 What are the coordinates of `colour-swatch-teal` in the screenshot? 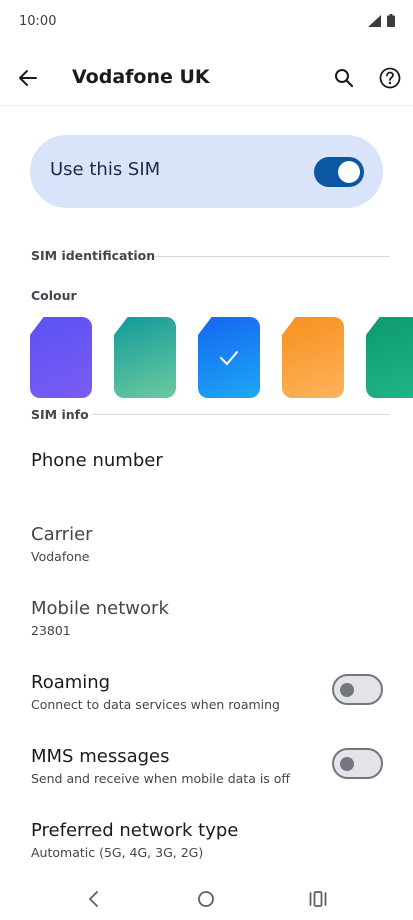 It's located at (145, 357).